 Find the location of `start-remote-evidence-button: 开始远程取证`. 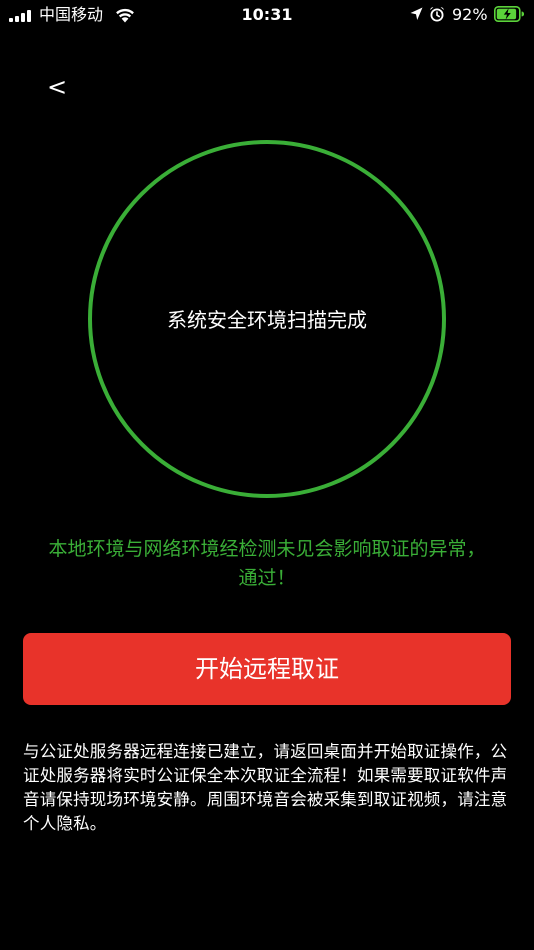

start-remote-evidence-button: 开始远程取证 is located at coordinates (267, 669).